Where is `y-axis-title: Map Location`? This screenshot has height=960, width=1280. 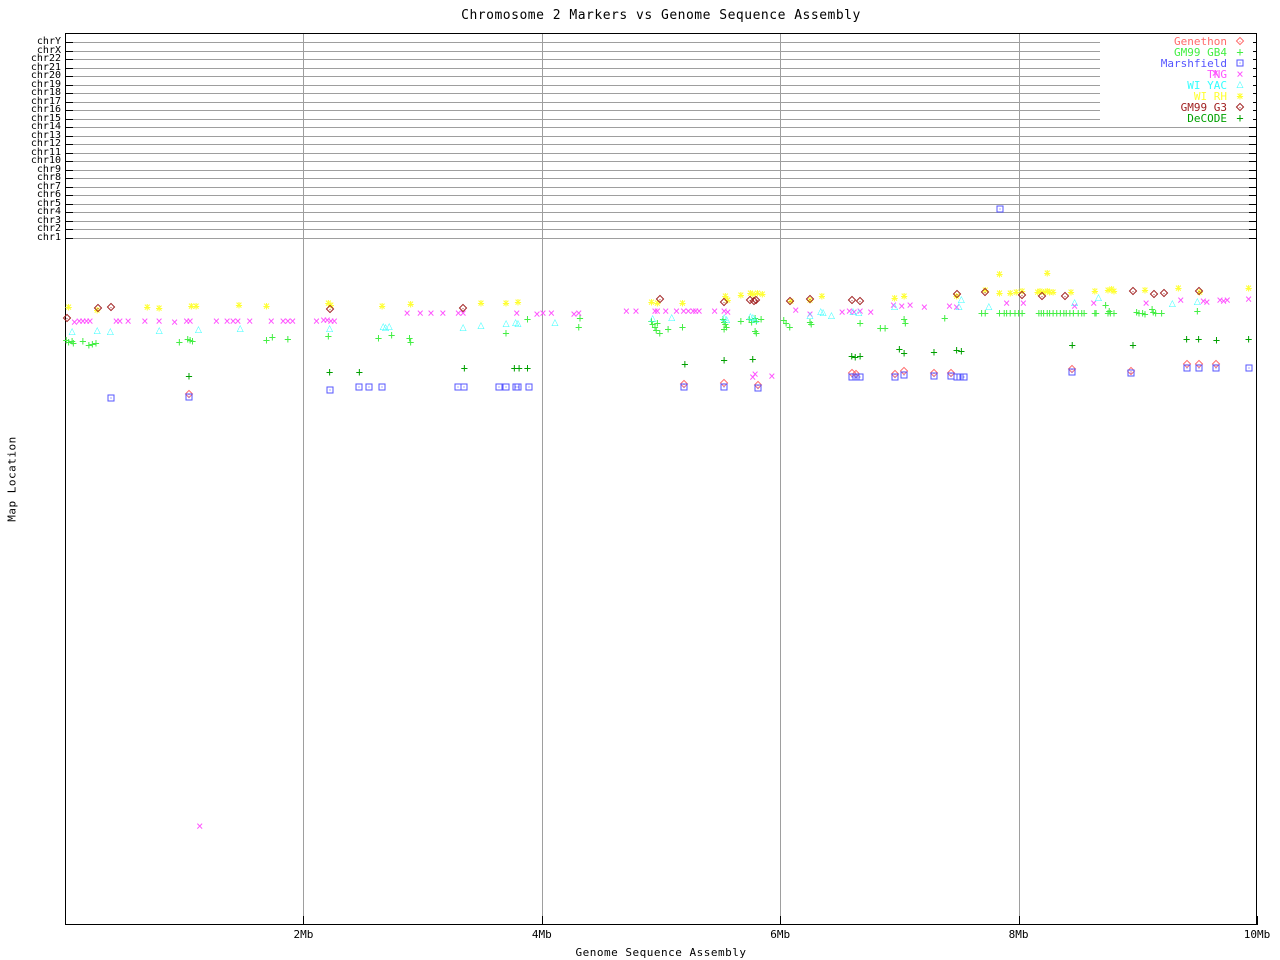
y-axis-title: Map Location is located at coordinates (12, 479).